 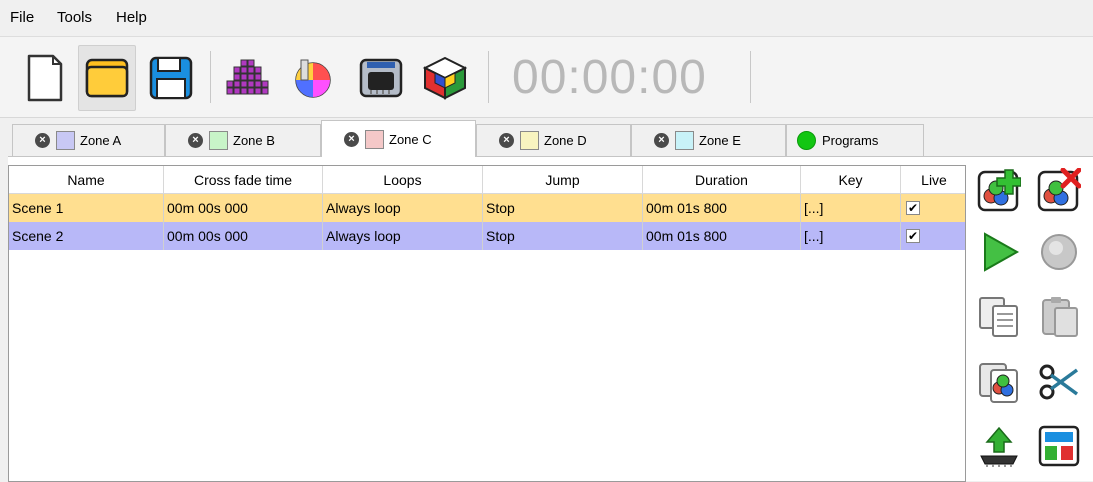 What do you see at coordinates (1002, 252) in the screenshot?
I see `play-icon` at bounding box center [1002, 252].